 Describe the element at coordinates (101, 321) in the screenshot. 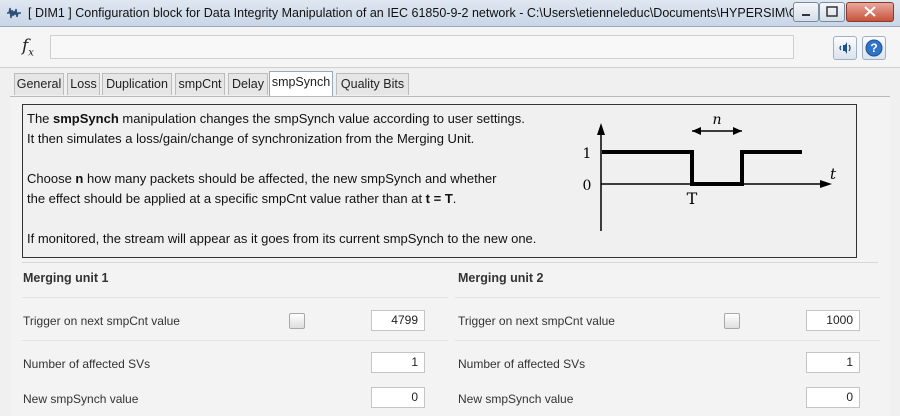

I see `mu1-trigger-label: Trigger on next smpCnt value` at that location.